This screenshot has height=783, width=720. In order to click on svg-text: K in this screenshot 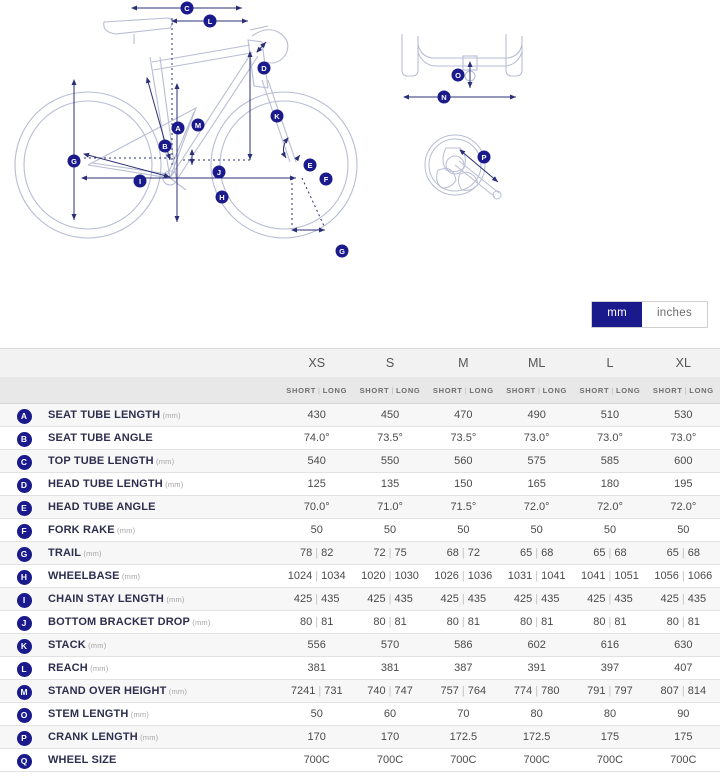, I will do `click(277, 116)`.